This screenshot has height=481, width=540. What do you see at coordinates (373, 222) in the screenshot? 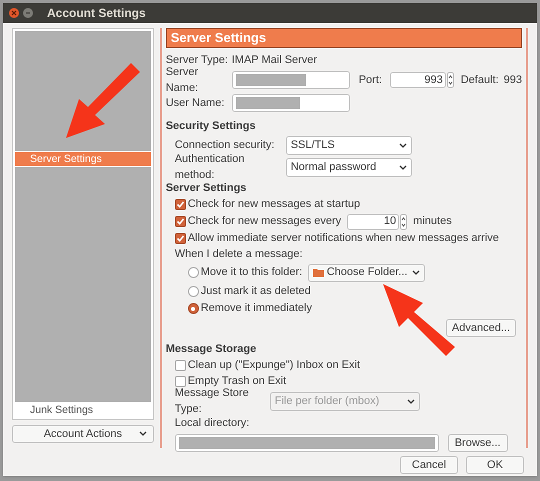
I see `interval-field: 10` at bounding box center [373, 222].